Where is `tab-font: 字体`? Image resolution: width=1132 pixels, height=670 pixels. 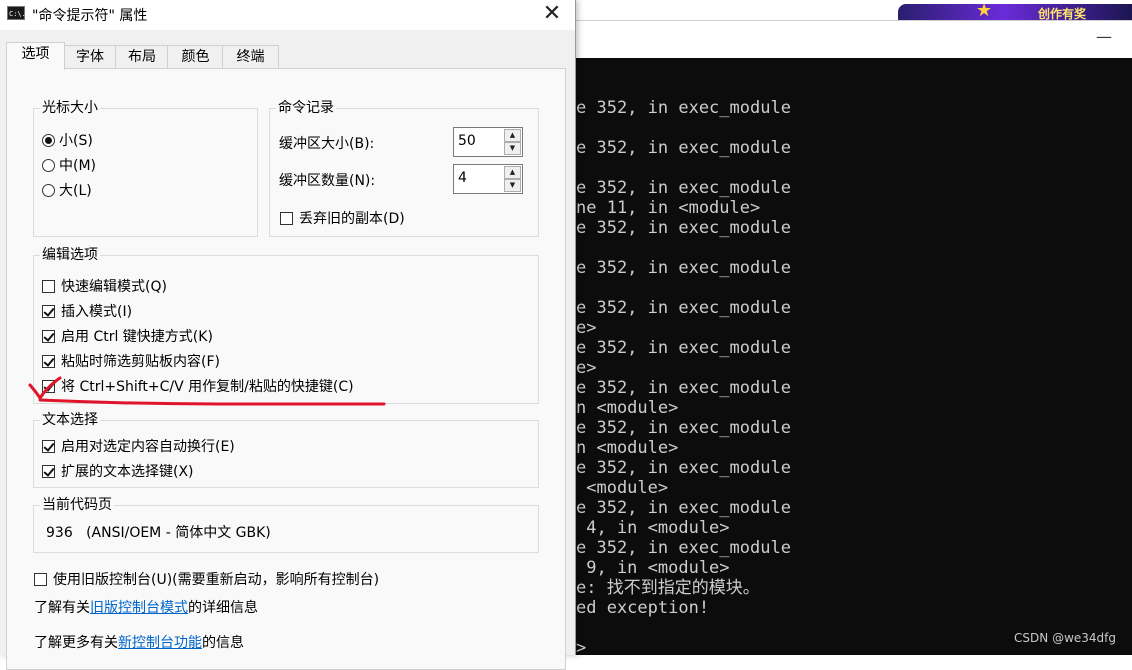 tab-font: 字体 is located at coordinates (90, 57).